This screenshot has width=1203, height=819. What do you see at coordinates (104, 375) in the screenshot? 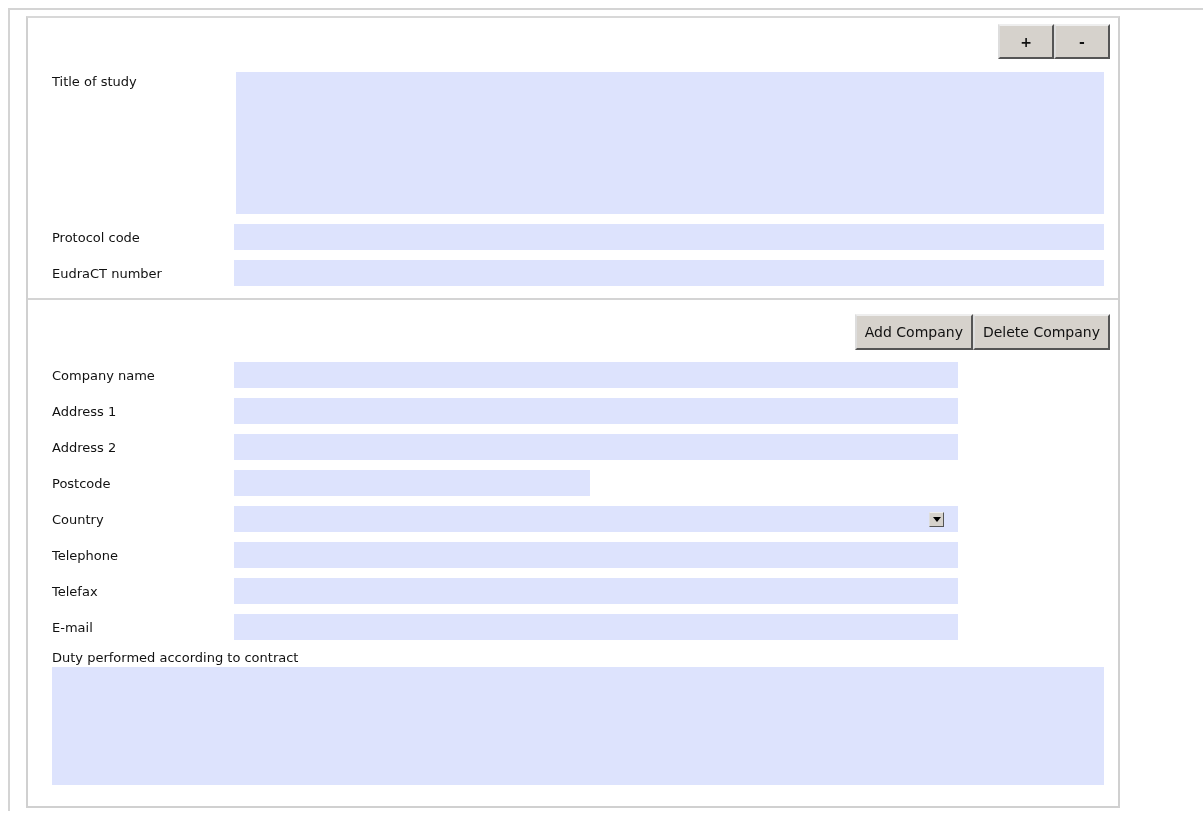
I see `field-label: Company name` at bounding box center [104, 375].